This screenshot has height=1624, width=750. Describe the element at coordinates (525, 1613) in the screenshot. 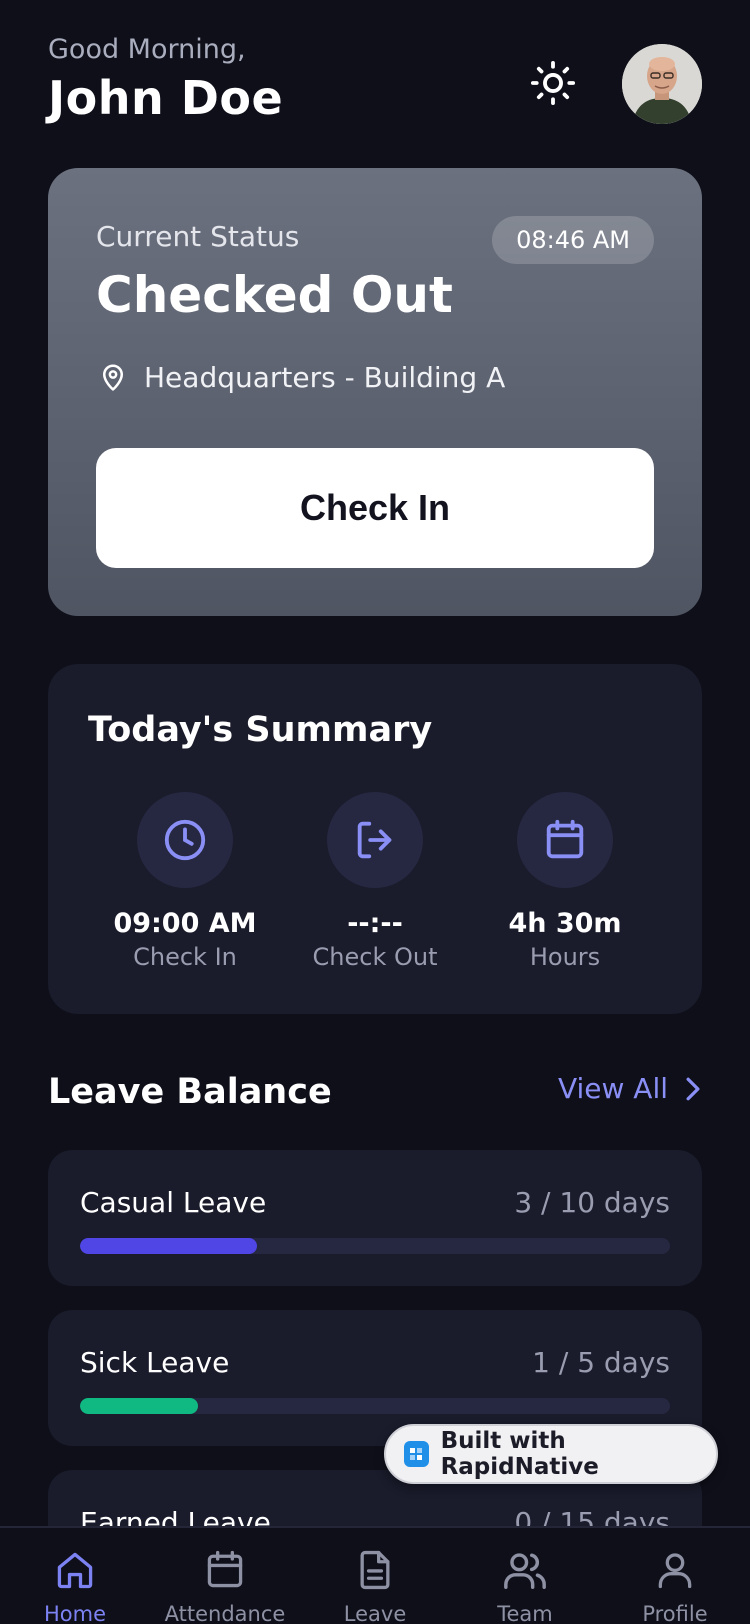

I see `nav-label: Team` at that location.